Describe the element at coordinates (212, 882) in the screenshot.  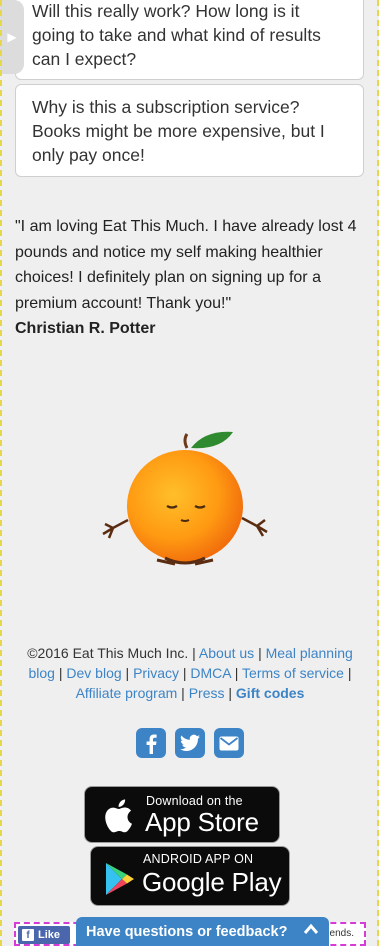
I see `google-play-big-label: Google Play` at that location.